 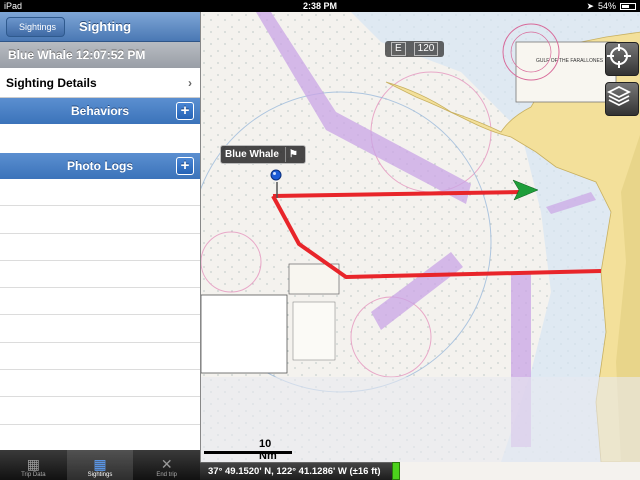 I want to click on status-right: ➤ 54%, so click(x=611, y=6).